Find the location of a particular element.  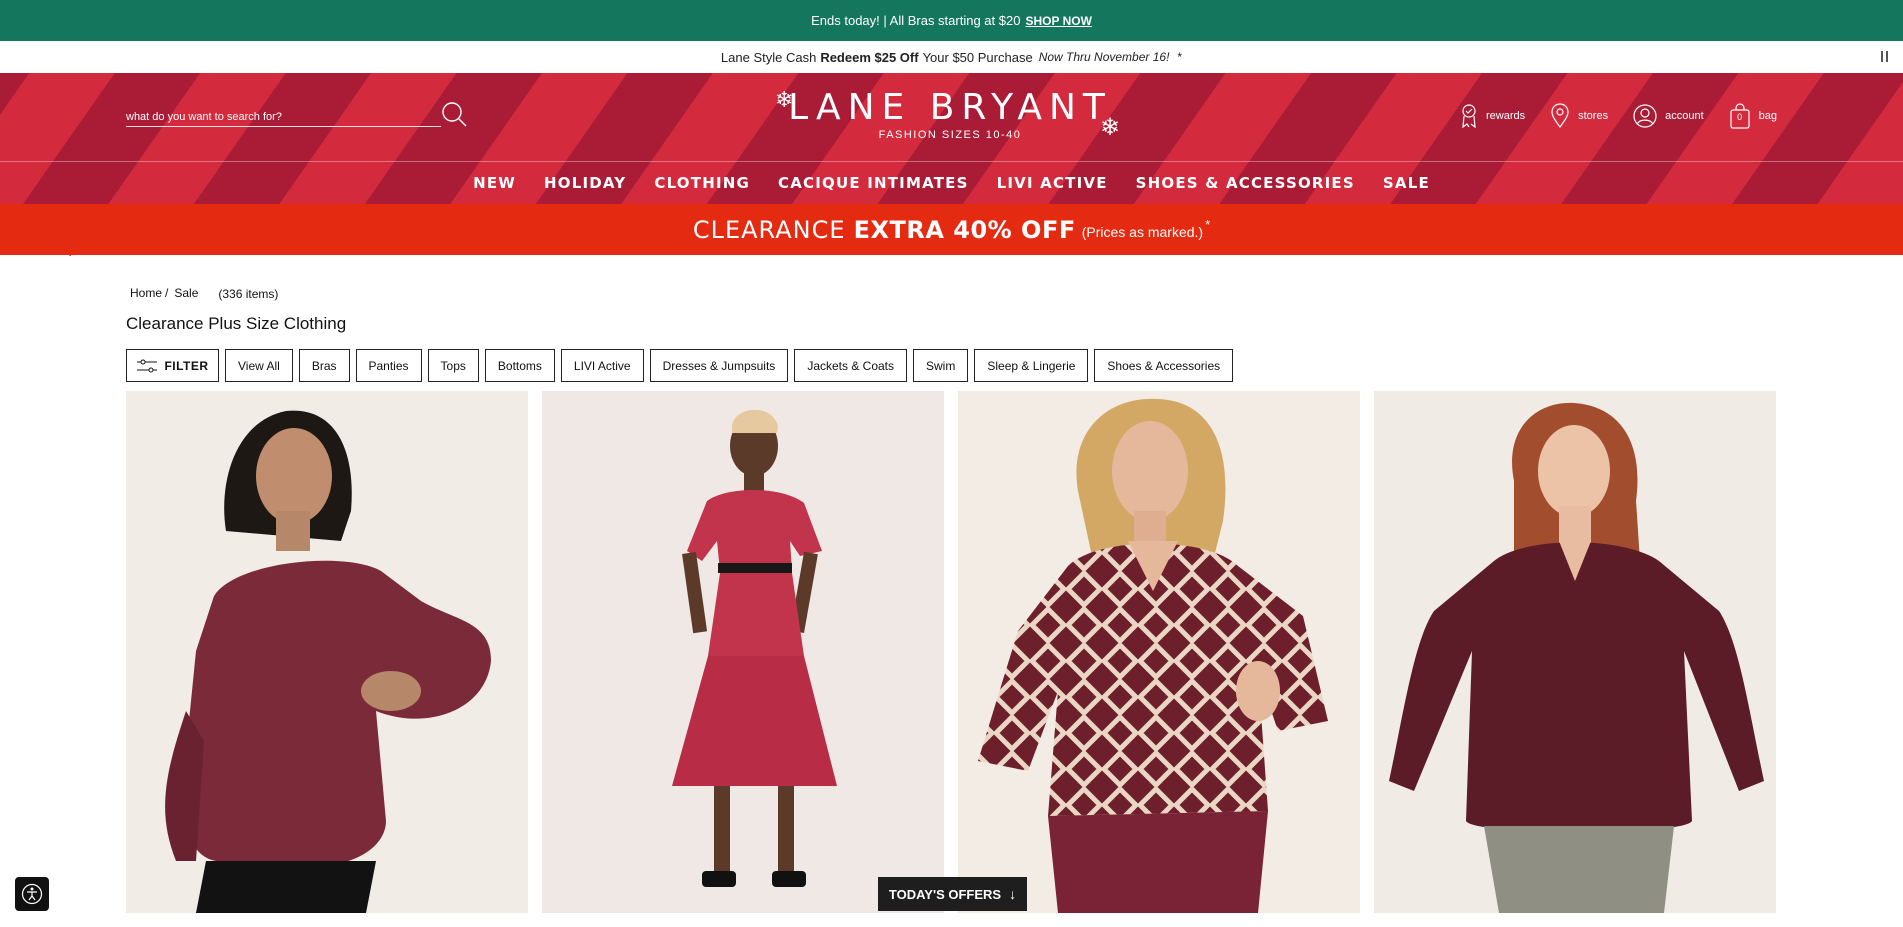

cash-lead: Lane Style Cash is located at coordinates (768, 57).